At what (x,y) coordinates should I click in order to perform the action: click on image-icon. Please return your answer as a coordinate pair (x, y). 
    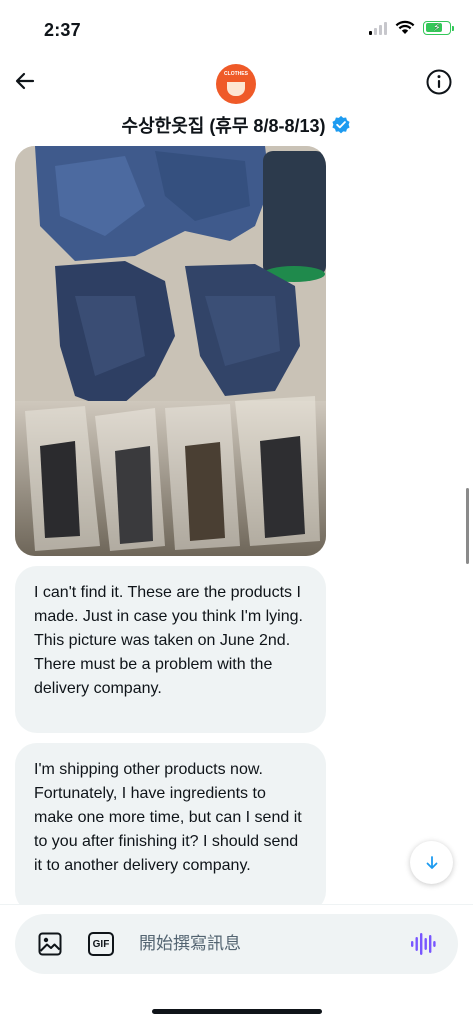
    Looking at the image, I should click on (50, 944).